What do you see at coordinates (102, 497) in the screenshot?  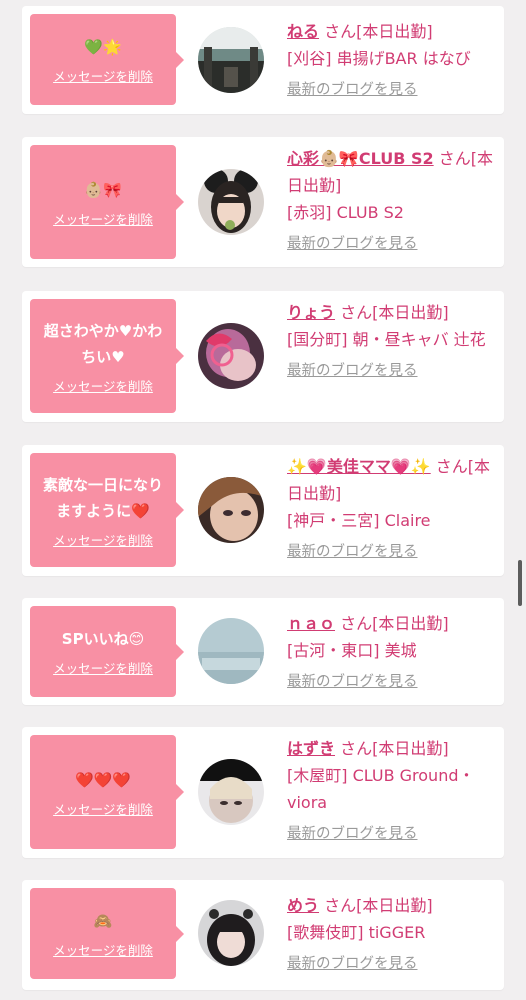 I see `message-text: 素敵な一日になり ますように❤️` at bounding box center [102, 497].